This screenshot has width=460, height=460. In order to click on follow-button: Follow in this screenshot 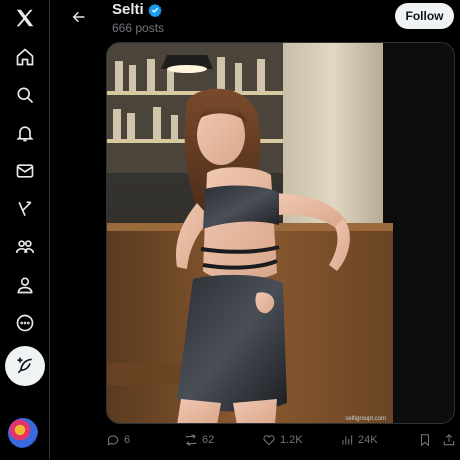, I will do `click(424, 16)`.